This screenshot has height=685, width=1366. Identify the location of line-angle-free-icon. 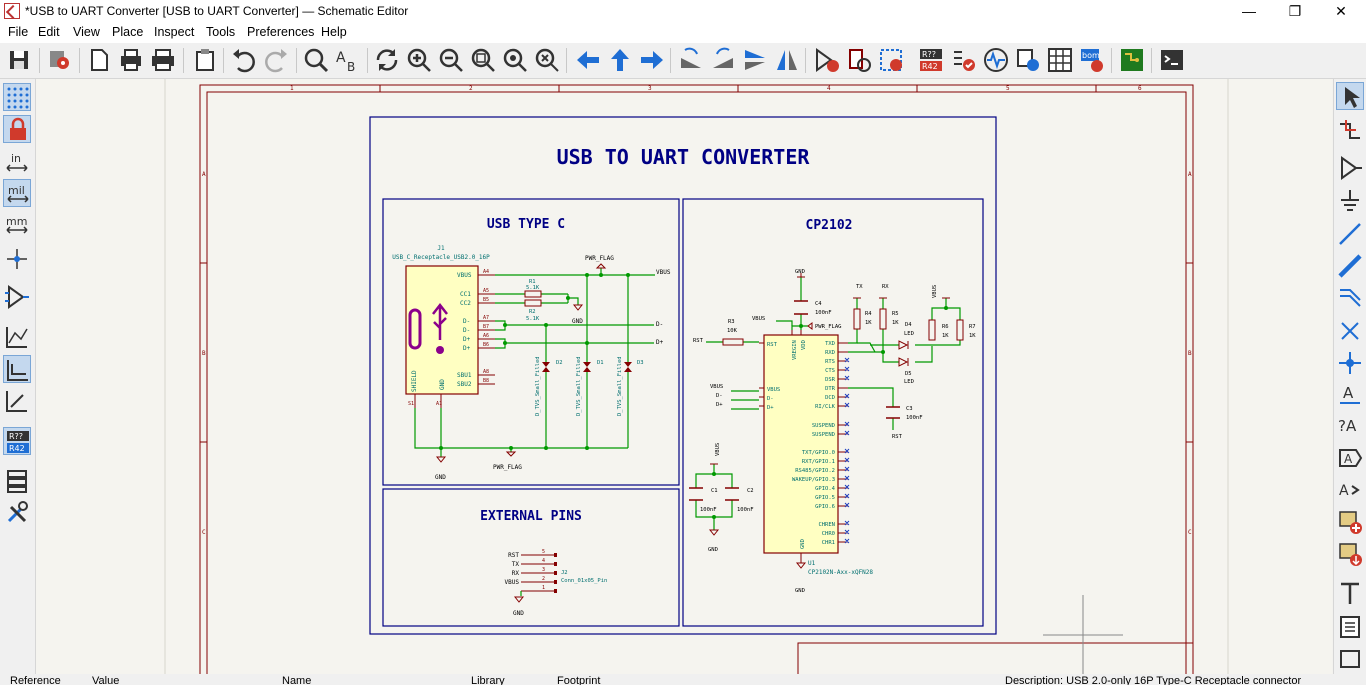
(17, 337).